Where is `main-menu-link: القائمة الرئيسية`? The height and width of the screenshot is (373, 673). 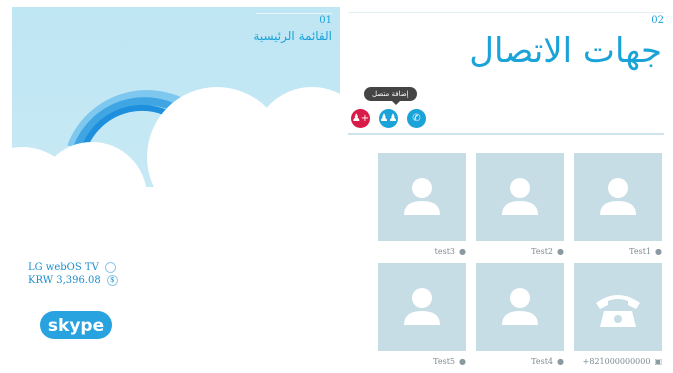 main-menu-link: القائمة الرئيسية is located at coordinates (292, 36).